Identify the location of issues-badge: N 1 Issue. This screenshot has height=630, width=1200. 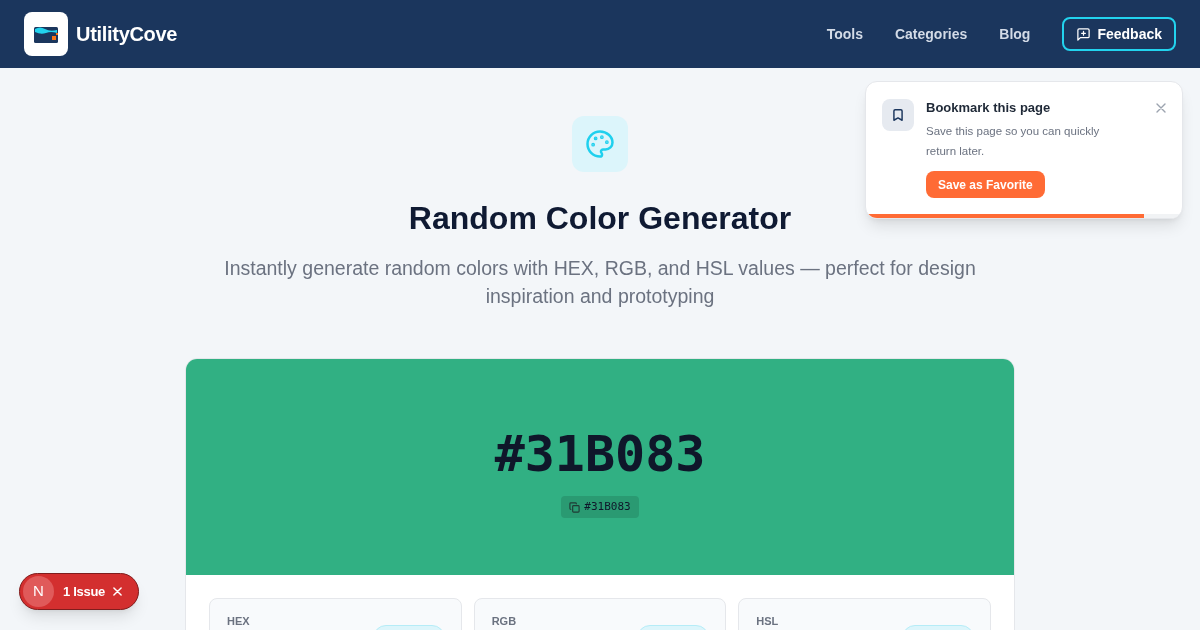
(79, 591).